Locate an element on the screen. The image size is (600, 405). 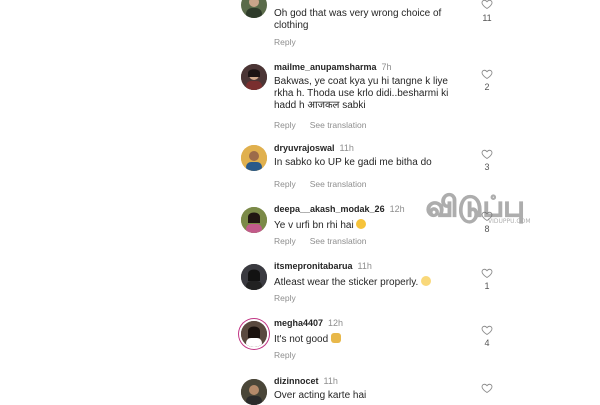
username: dizinnocet is located at coordinates (296, 381).